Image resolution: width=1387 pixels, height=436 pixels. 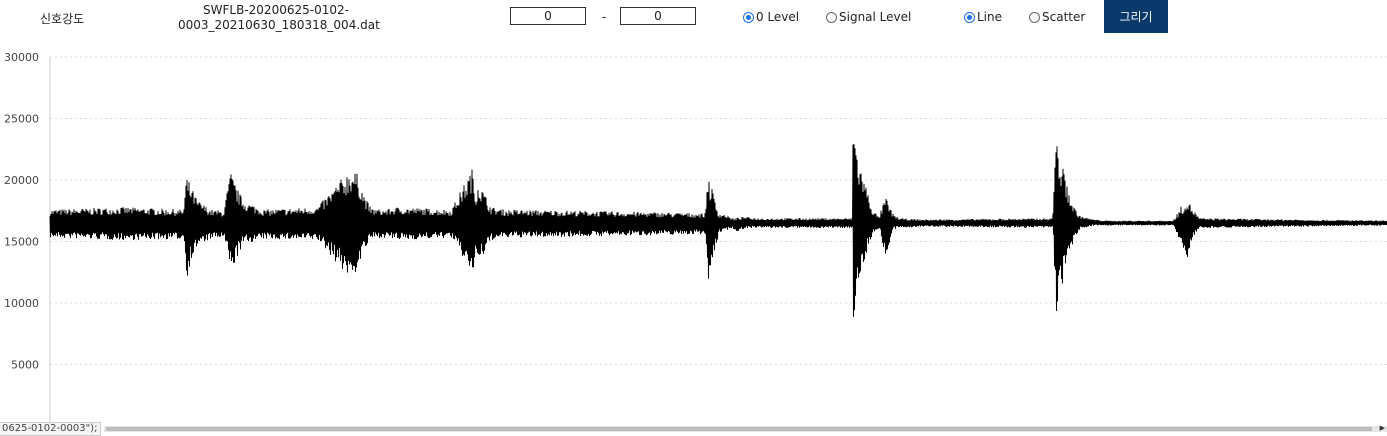 I want to click on y-tick-layer: 5000 10000 15000 20000 25000 30000, so click(x=21, y=211).